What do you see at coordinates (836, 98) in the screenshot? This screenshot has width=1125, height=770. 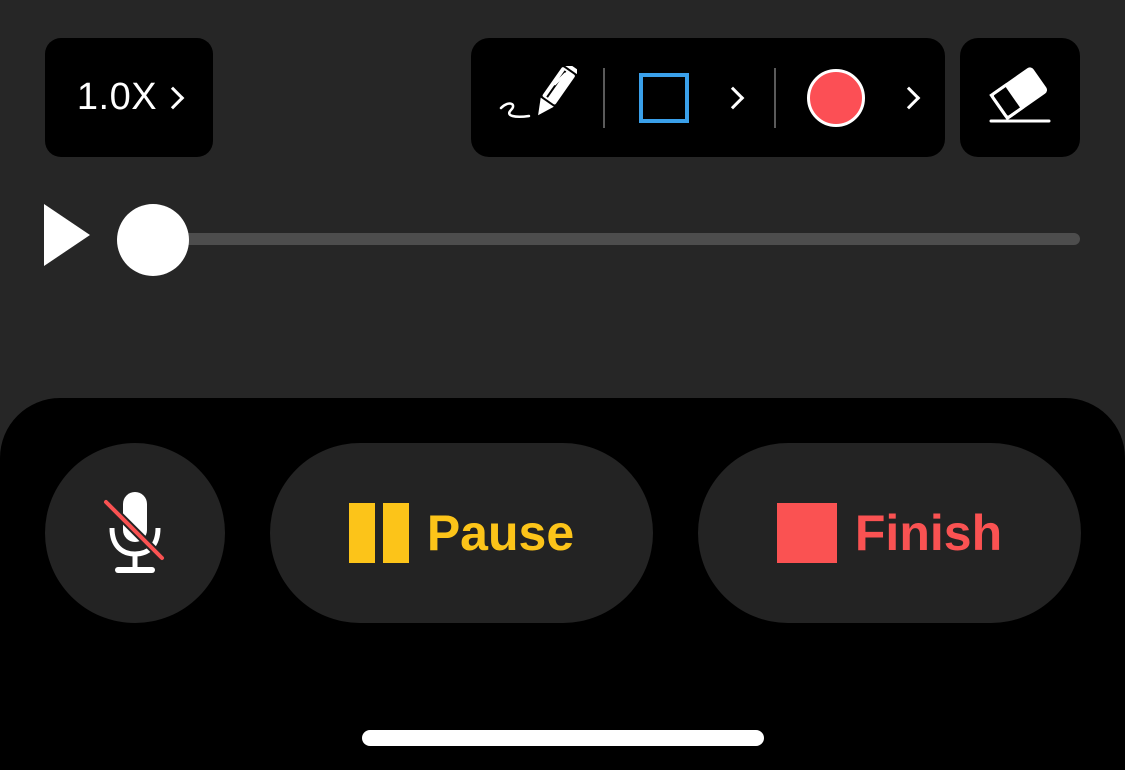 I see `color-swatch-red` at bounding box center [836, 98].